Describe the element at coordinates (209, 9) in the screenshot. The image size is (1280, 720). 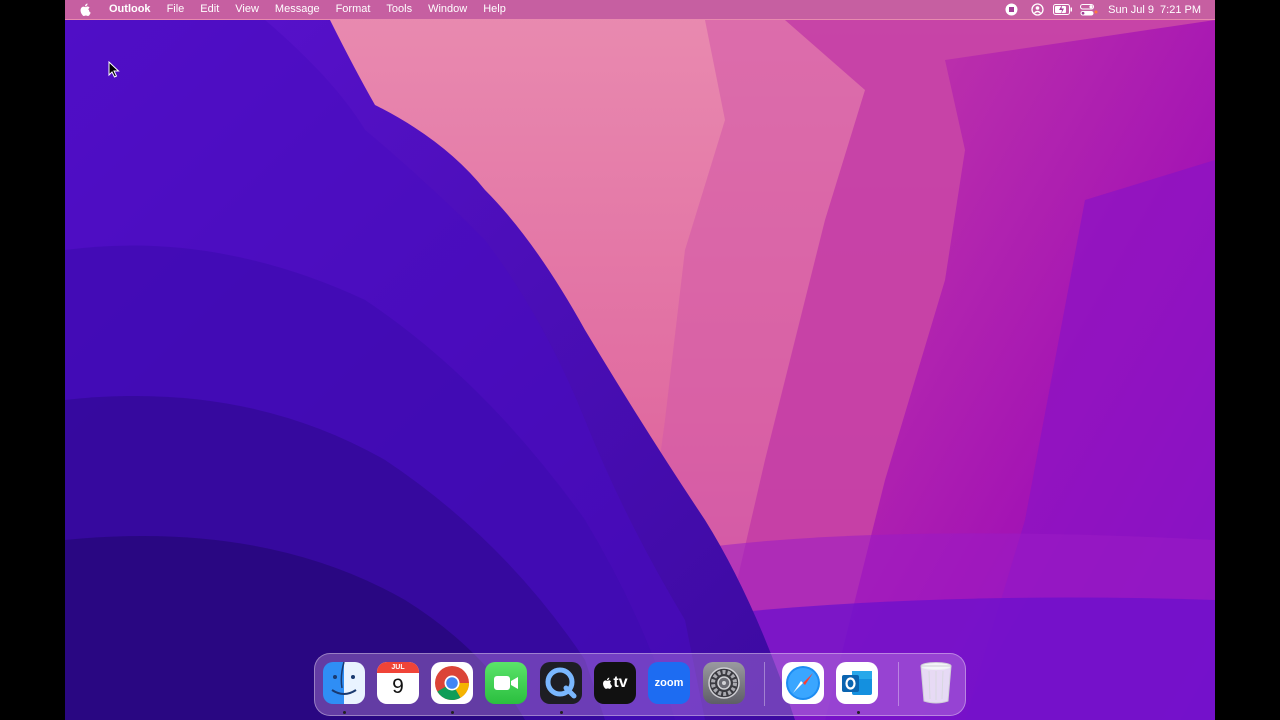
I see `menu-edit: Edit` at that location.